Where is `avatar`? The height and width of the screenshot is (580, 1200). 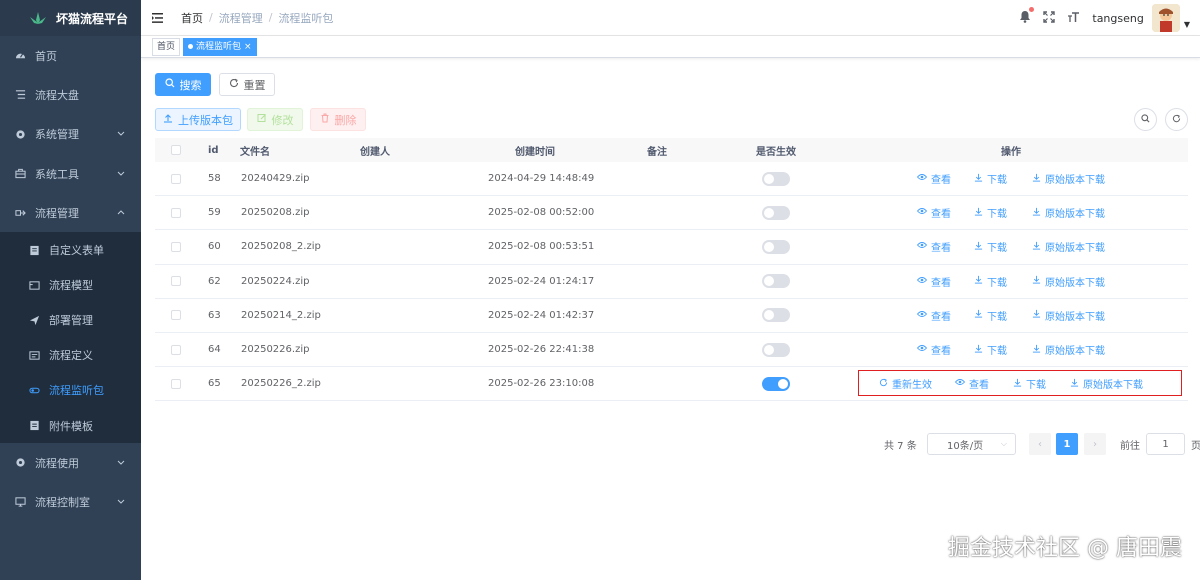 avatar is located at coordinates (1165, 18).